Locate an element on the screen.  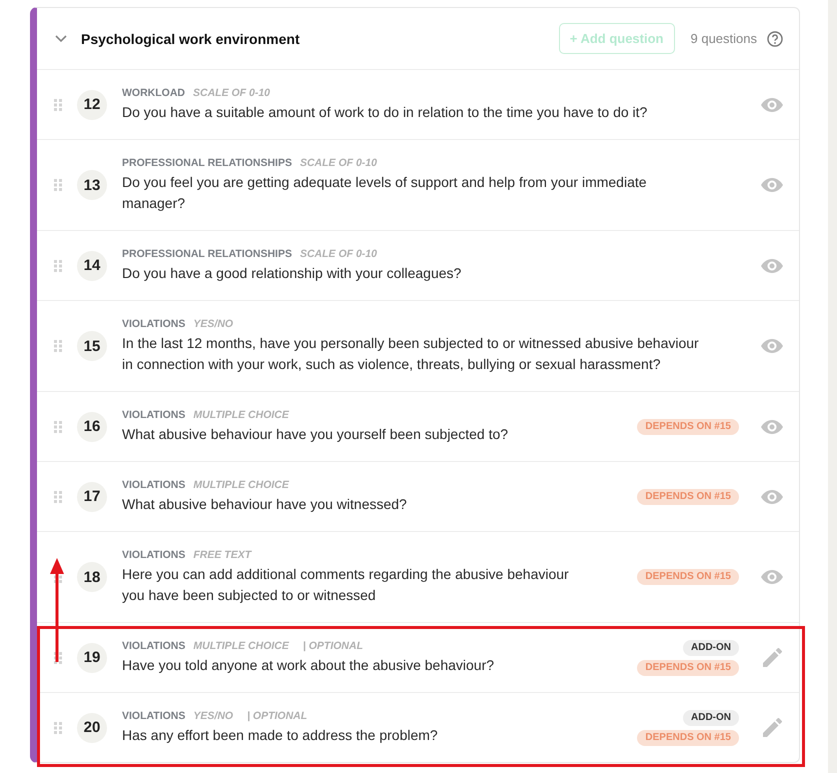
question-text: What abusive behaviour have you yourself been subjected to? is located at coordinates (316, 434).